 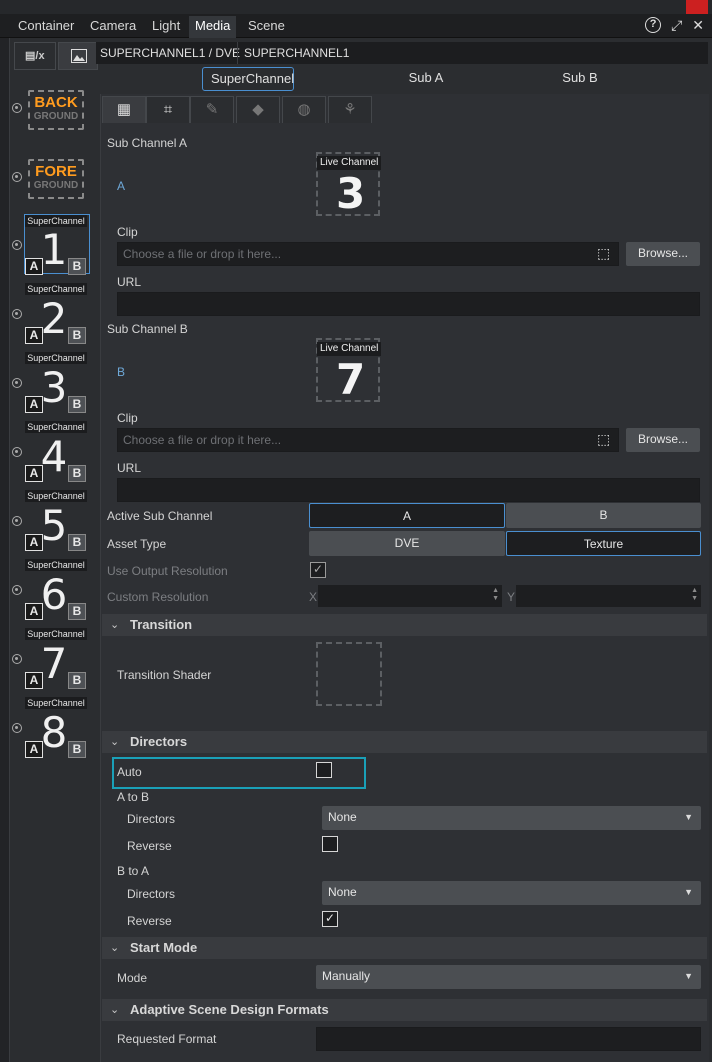 What do you see at coordinates (330, 844) in the screenshot?
I see `ab-reverse-checkbox` at bounding box center [330, 844].